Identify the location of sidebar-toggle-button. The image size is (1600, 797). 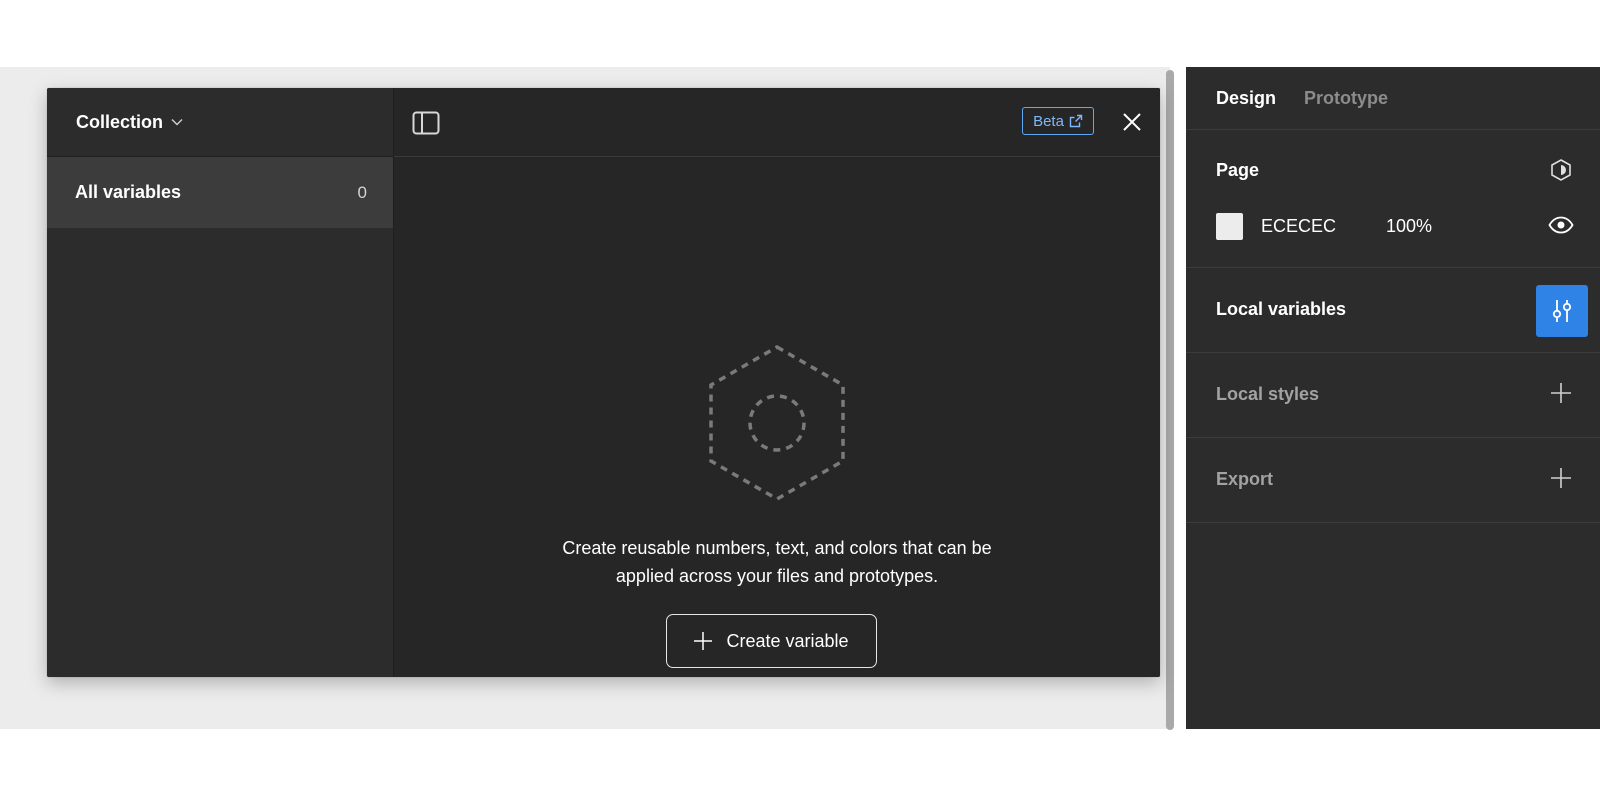
(426, 123).